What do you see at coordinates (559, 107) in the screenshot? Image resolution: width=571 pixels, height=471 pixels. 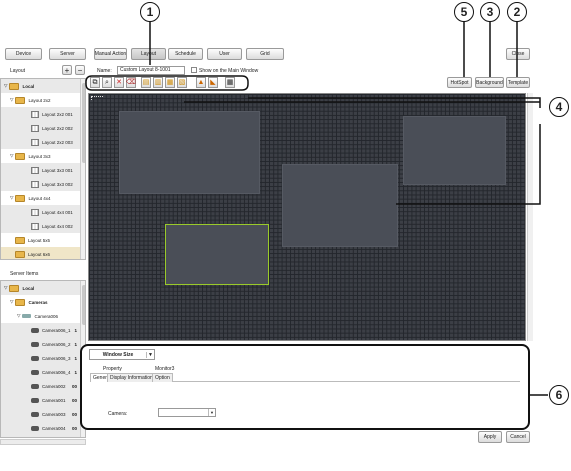 I see `callout-4: 4` at bounding box center [559, 107].